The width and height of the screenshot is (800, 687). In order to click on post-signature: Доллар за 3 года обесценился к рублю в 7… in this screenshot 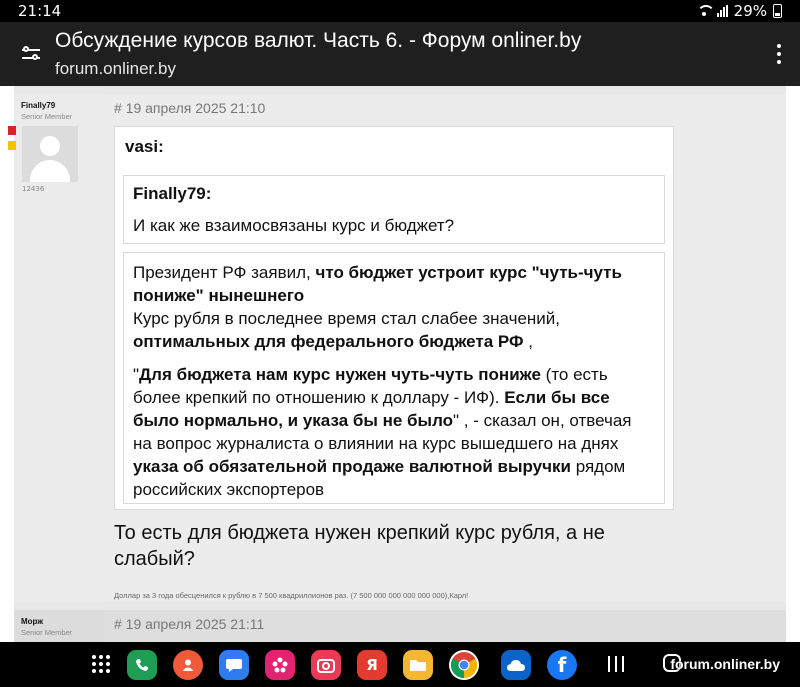, I will do `click(291, 595)`.